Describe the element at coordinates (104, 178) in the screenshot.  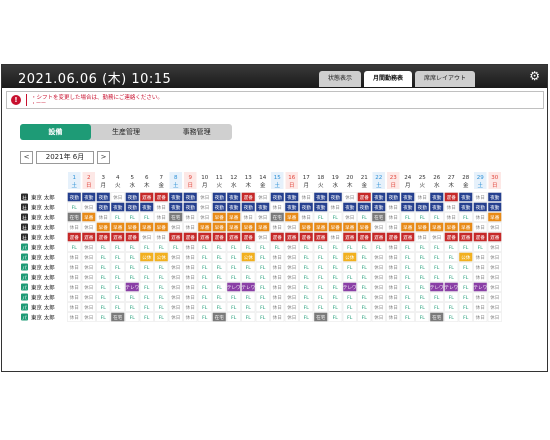
I see `day-number-3: 3` at that location.